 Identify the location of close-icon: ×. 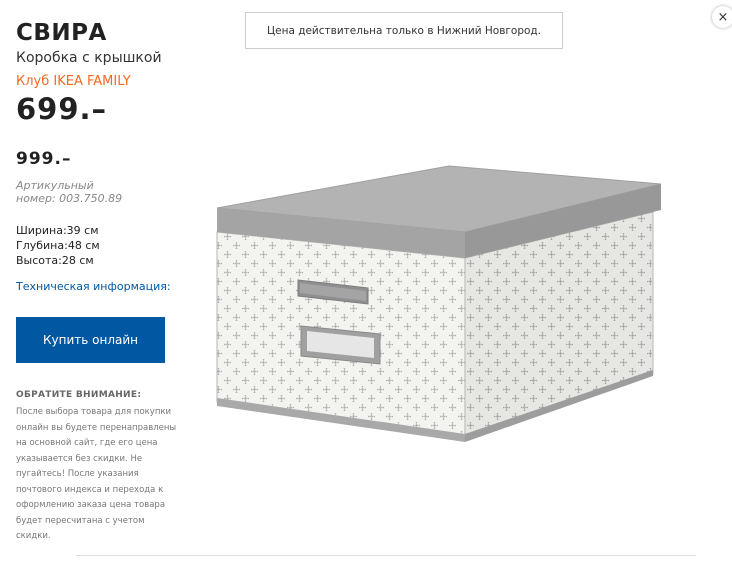
(722, 17).